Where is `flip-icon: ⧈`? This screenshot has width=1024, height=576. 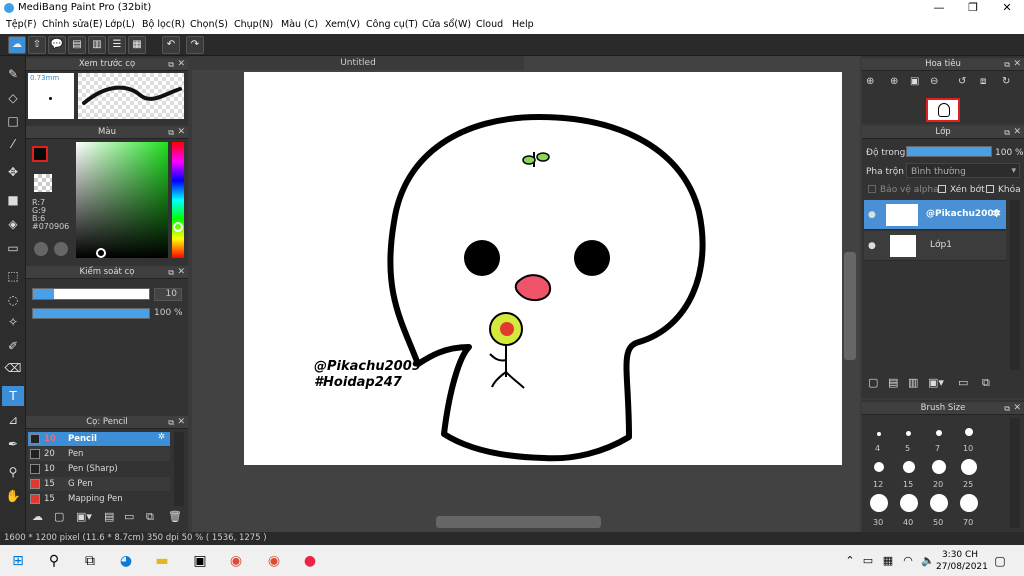
flip-icon: ⧈ is located at coordinates (983, 81).